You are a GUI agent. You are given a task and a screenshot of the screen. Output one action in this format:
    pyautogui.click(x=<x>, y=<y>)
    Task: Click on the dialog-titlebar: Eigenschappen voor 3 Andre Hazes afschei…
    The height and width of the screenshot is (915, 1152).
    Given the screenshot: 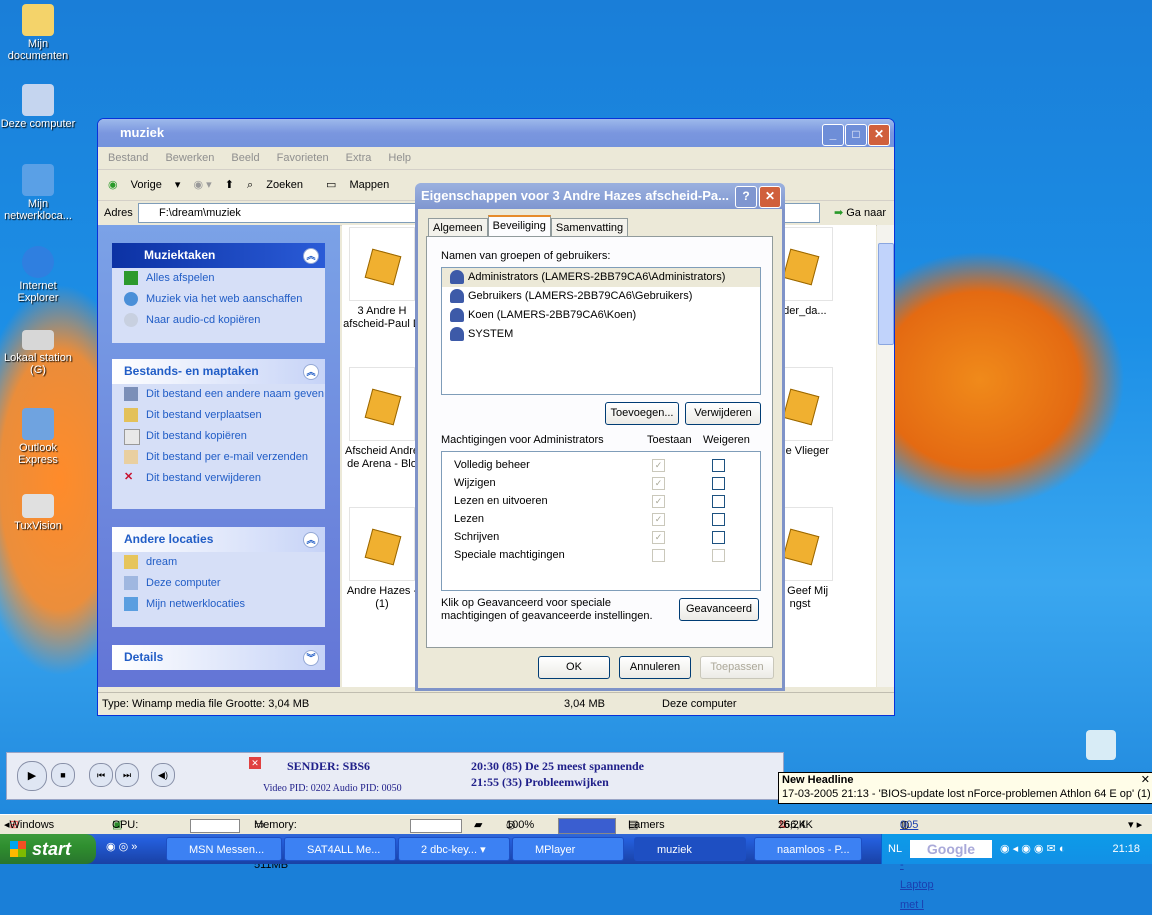 What is the action you would take?
    pyautogui.click(x=600, y=196)
    